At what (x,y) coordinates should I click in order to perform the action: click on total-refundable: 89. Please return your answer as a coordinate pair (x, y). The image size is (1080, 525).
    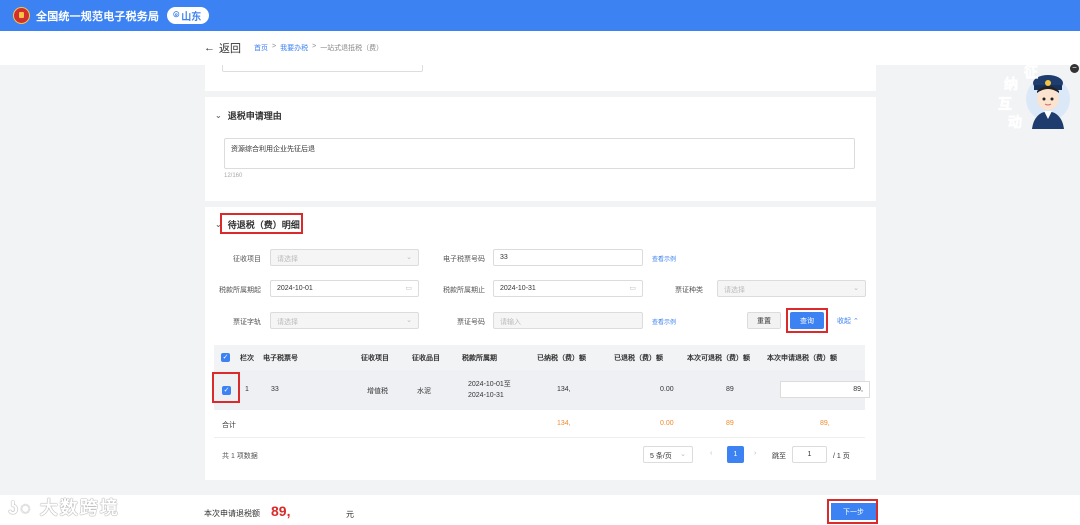
    Looking at the image, I should click on (730, 423).